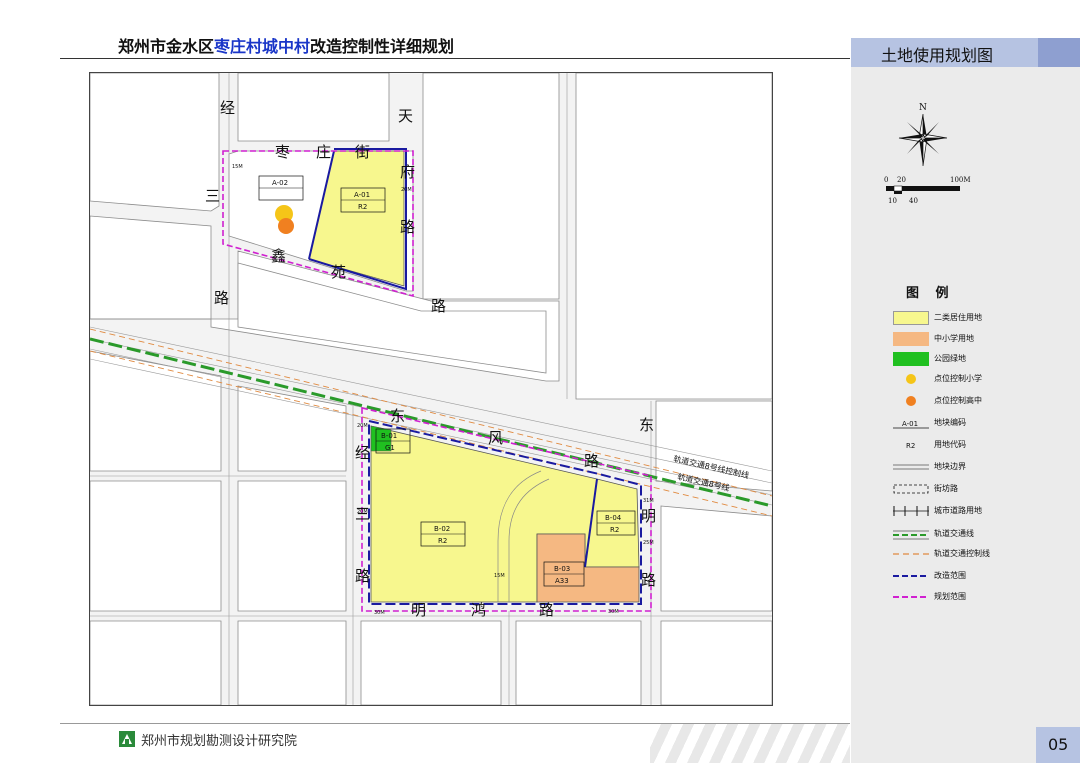 This screenshot has height=763, width=1080. I want to click on legend-label: 轨道交通线, so click(954, 533).